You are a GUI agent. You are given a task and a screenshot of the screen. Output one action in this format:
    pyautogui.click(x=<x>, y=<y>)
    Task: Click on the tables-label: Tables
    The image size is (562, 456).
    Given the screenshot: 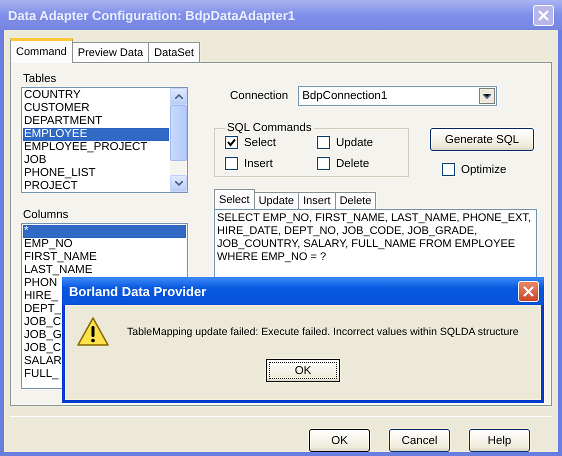 What is the action you would take?
    pyautogui.click(x=40, y=79)
    